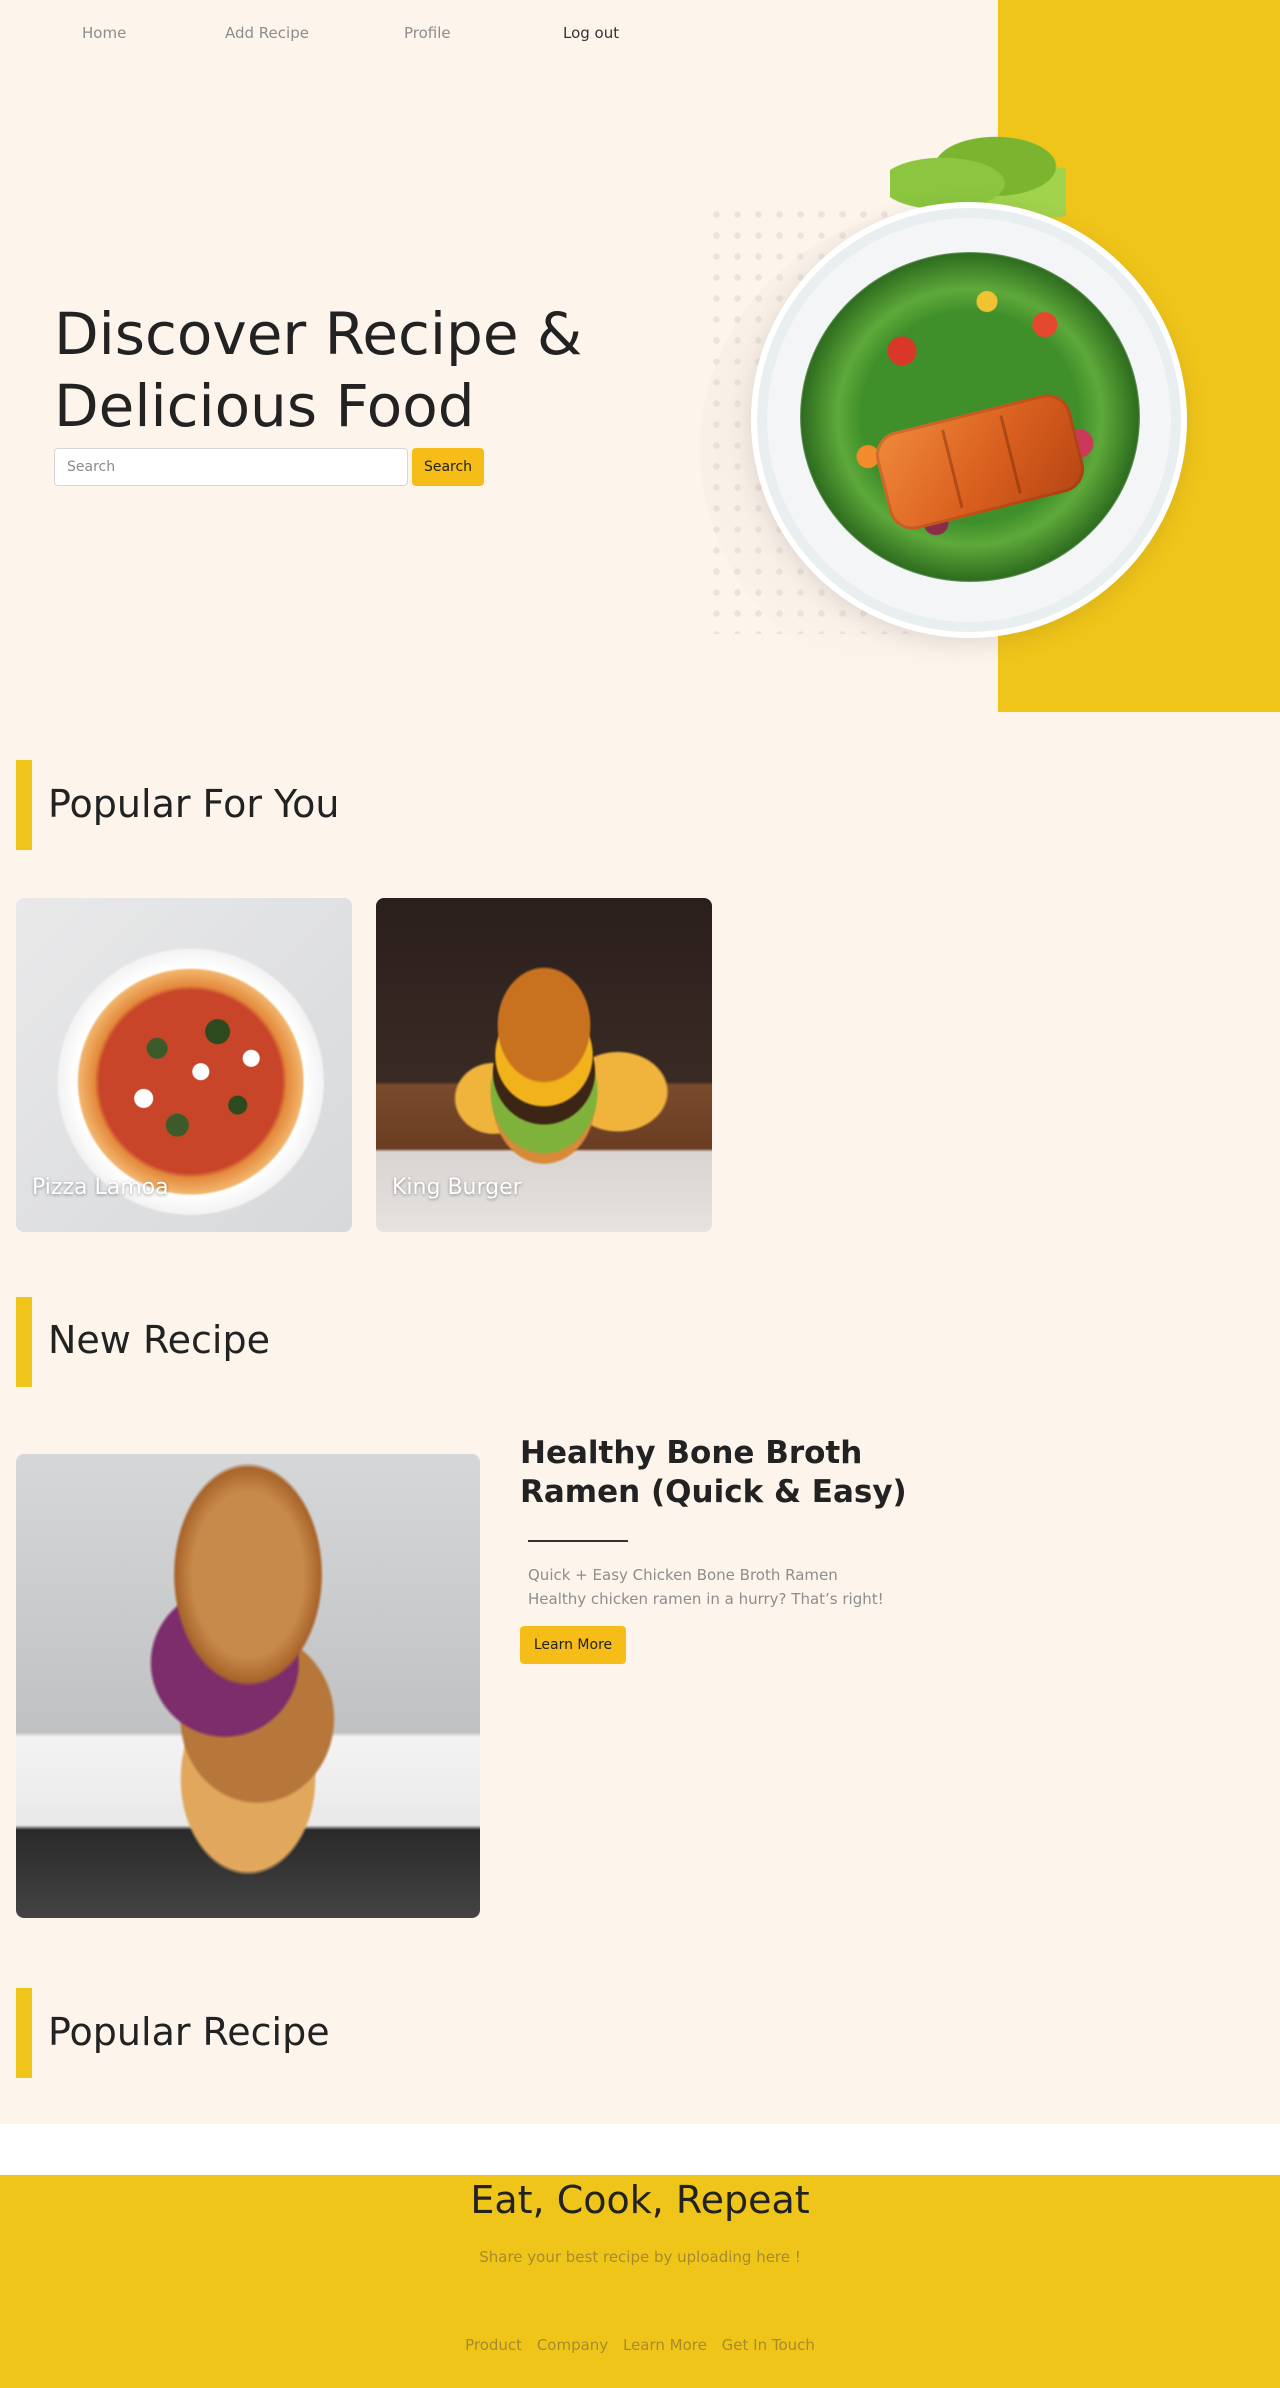 The height and width of the screenshot is (2388, 1280). I want to click on learn-more-button: Learn More, so click(573, 1645).